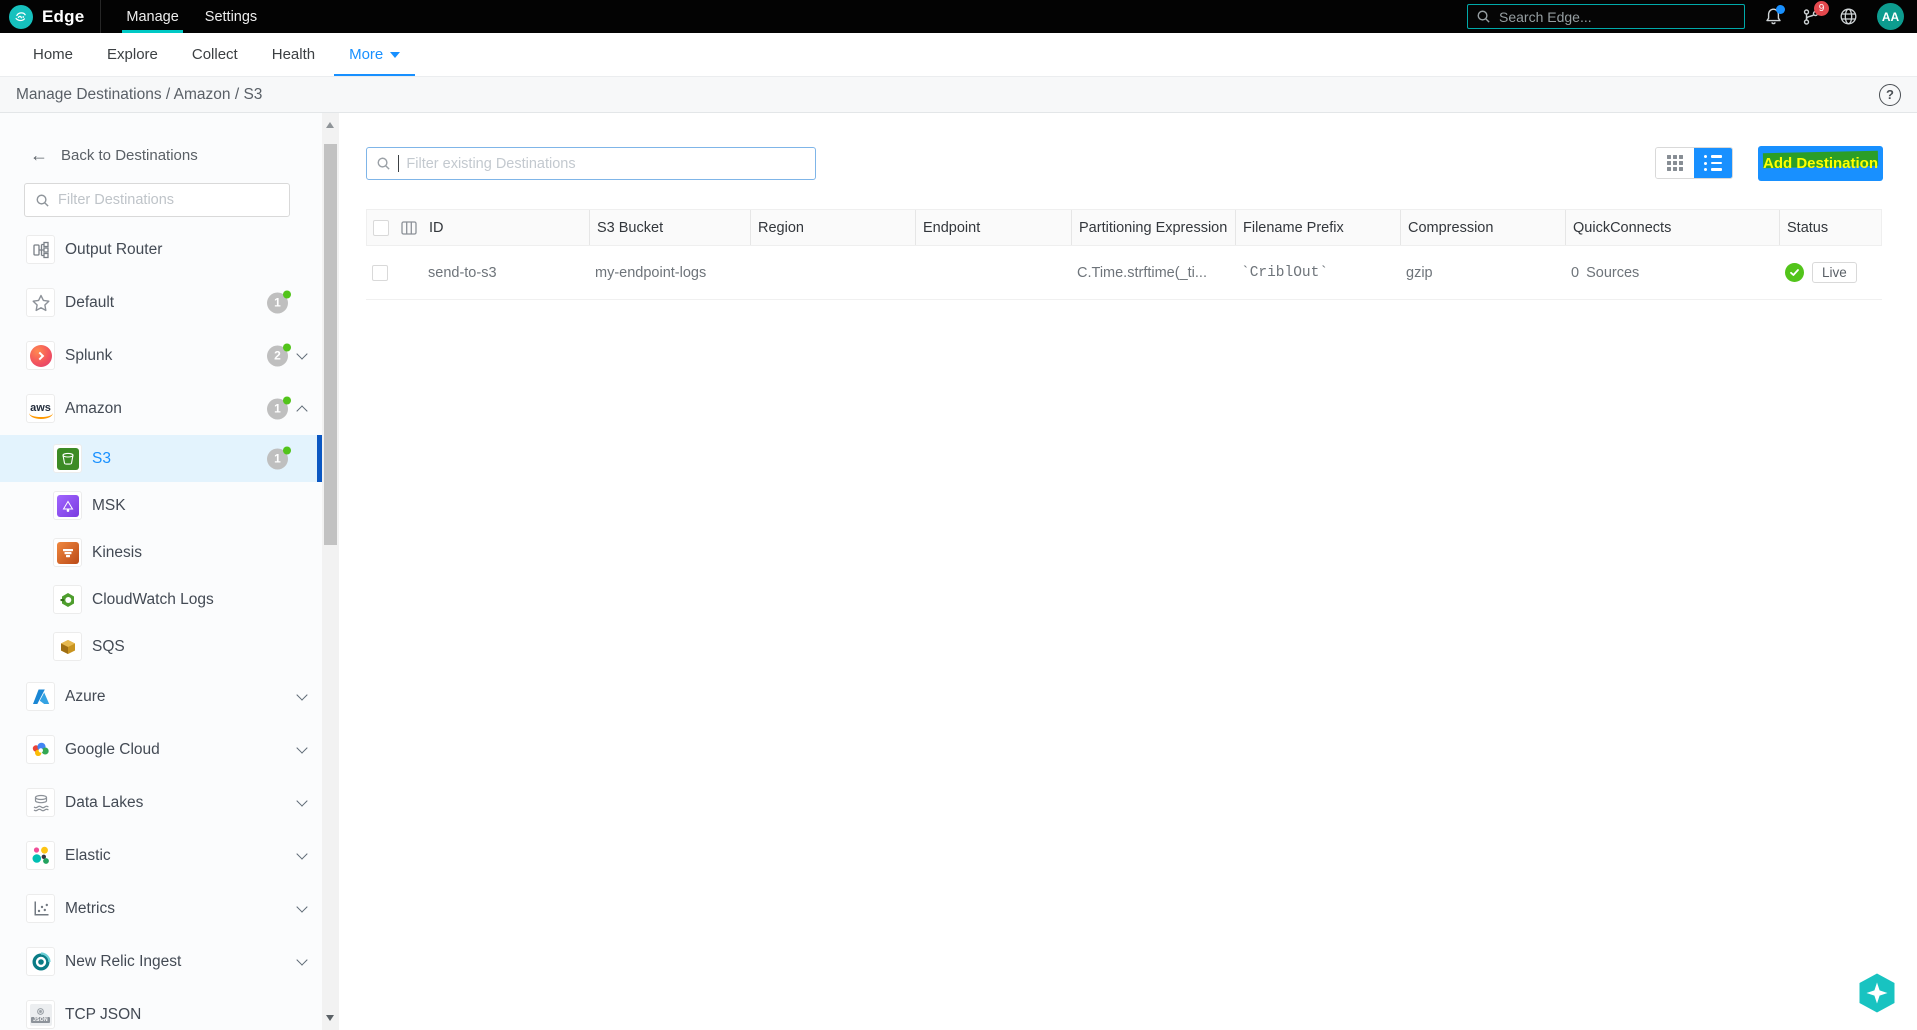  Describe the element at coordinates (1848, 16) in the screenshot. I see `docs-globe-button` at that location.